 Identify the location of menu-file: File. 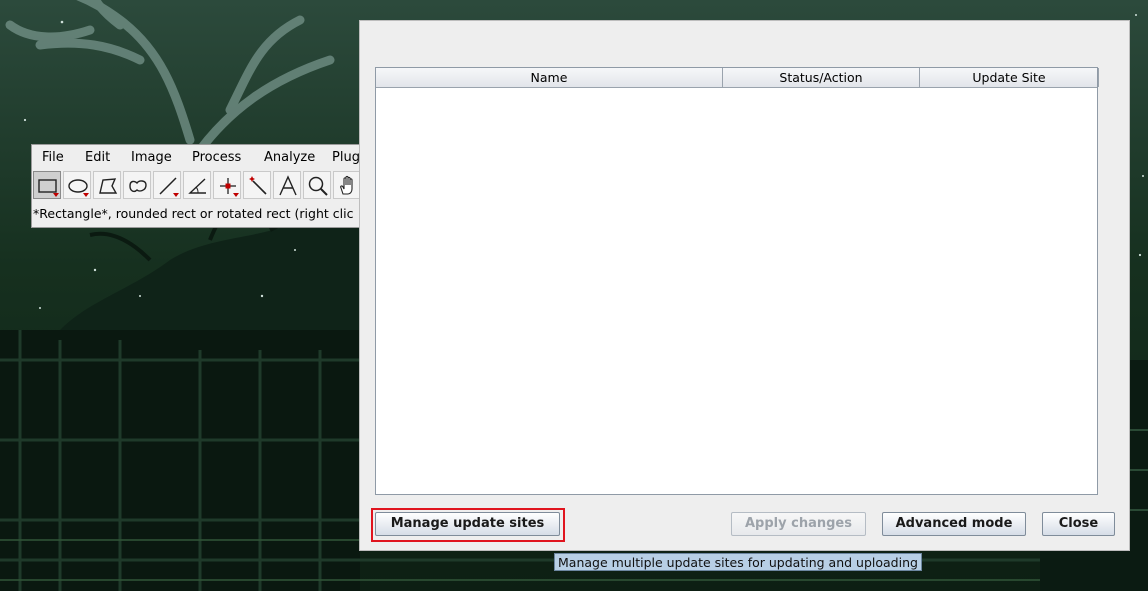
(53, 157).